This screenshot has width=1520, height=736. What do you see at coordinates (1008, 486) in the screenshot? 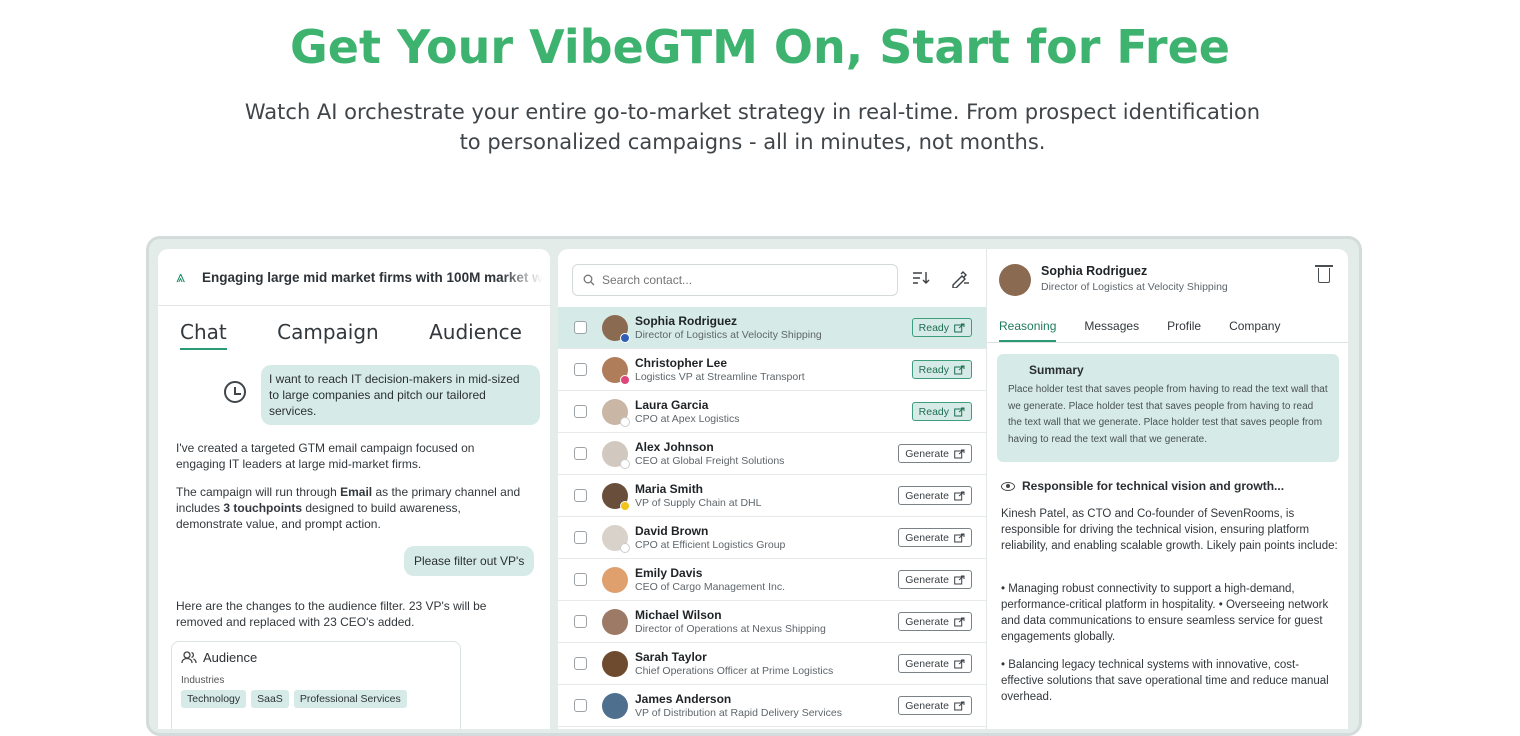
I see `eye-icon` at bounding box center [1008, 486].